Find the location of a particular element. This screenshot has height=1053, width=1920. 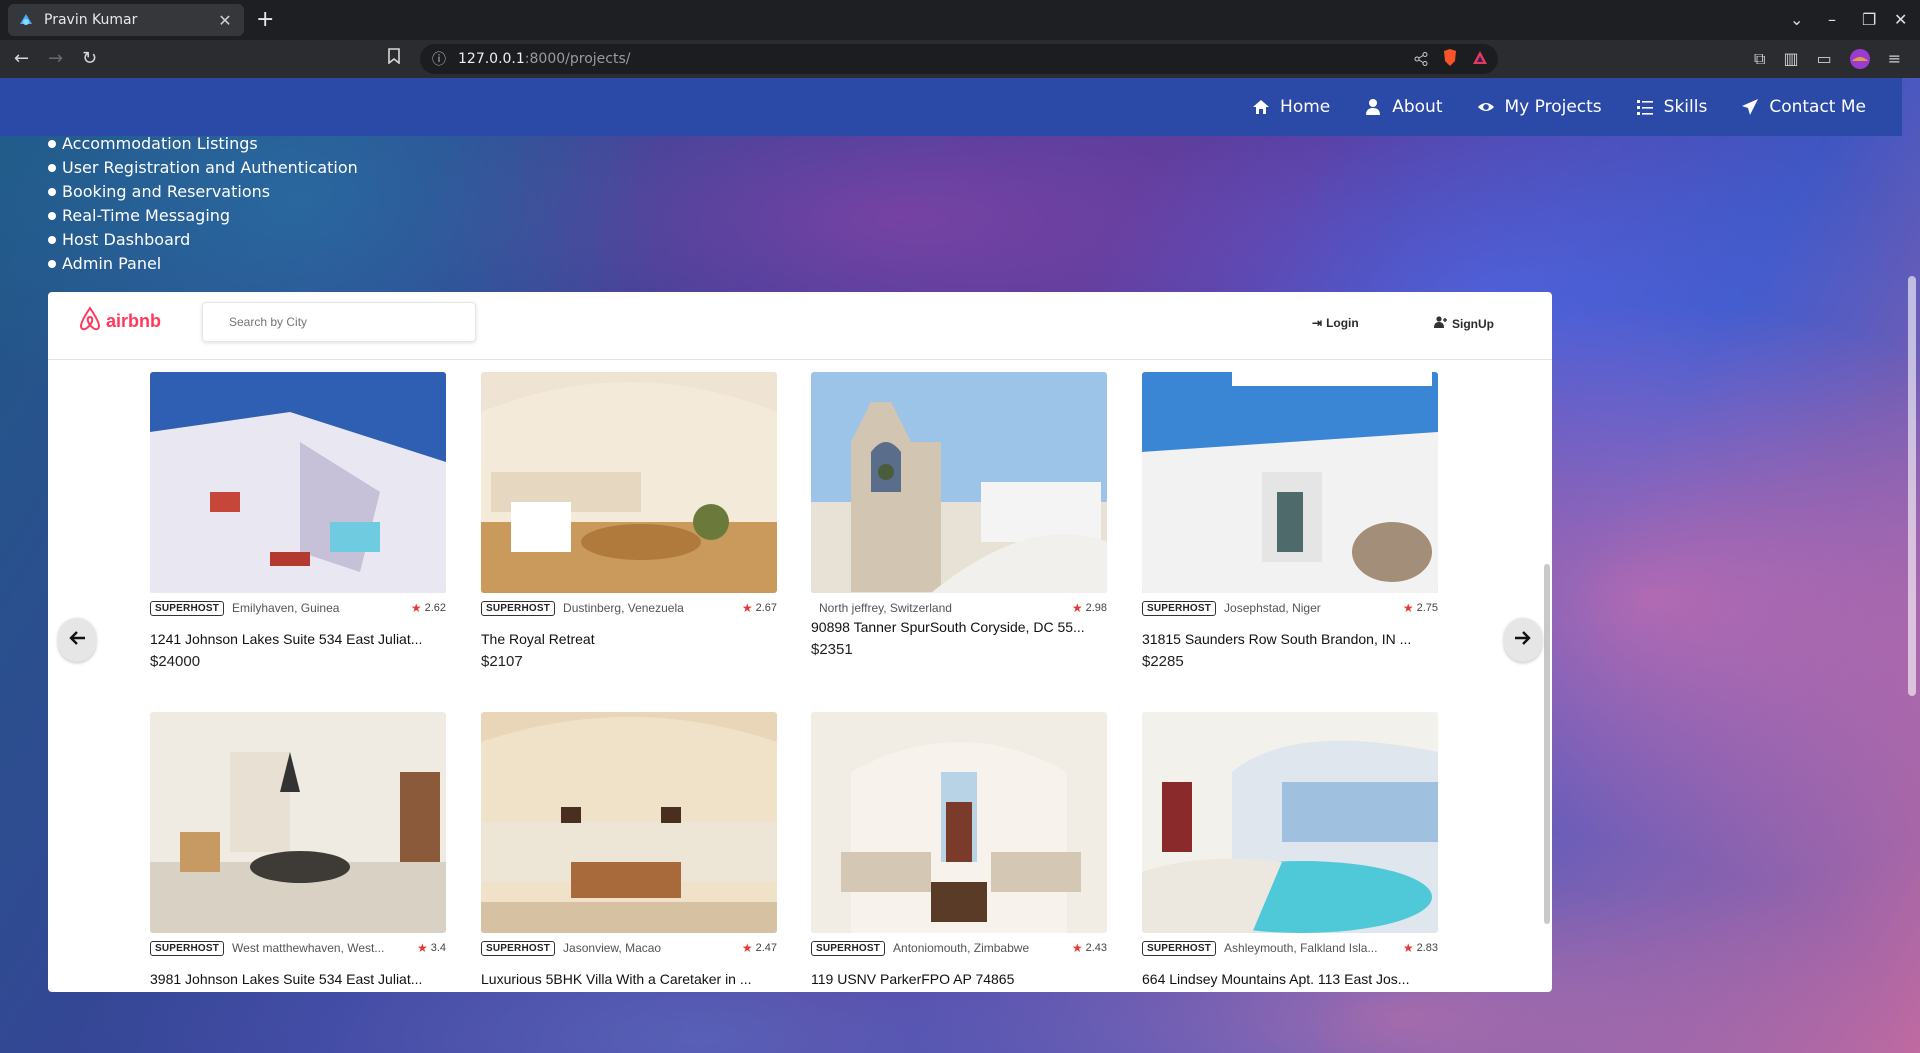

arrow-left-icon is located at coordinates (77, 640).